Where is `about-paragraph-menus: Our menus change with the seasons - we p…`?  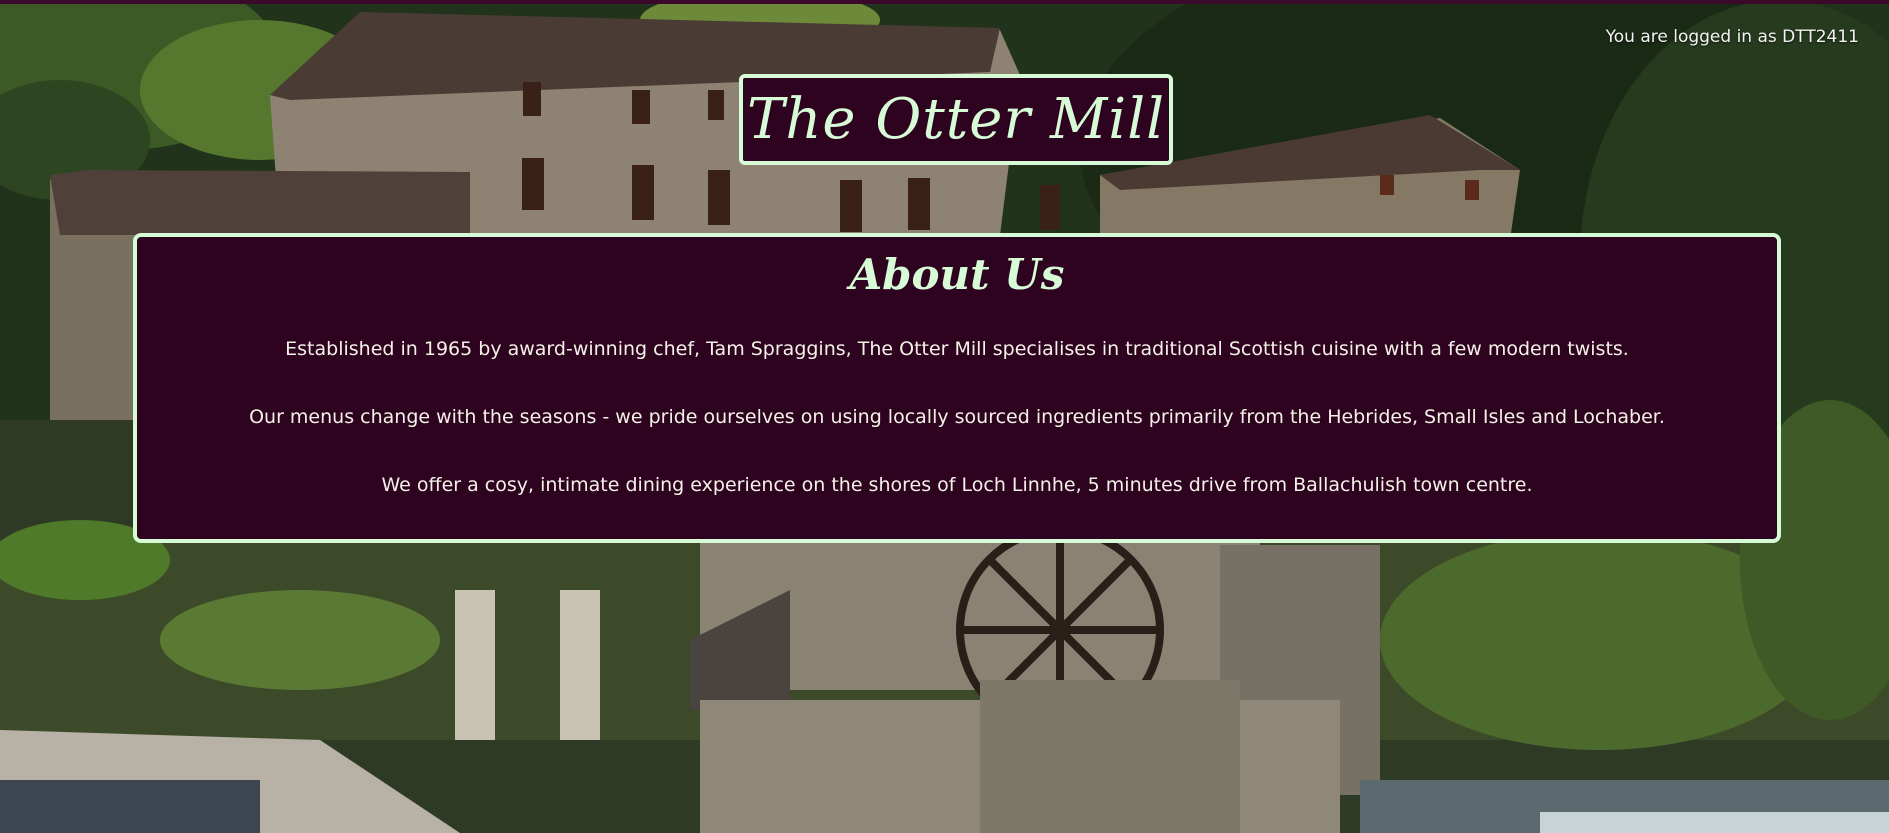
about-paragraph-menus: Our menus change with the seasons - we p… is located at coordinates (957, 417).